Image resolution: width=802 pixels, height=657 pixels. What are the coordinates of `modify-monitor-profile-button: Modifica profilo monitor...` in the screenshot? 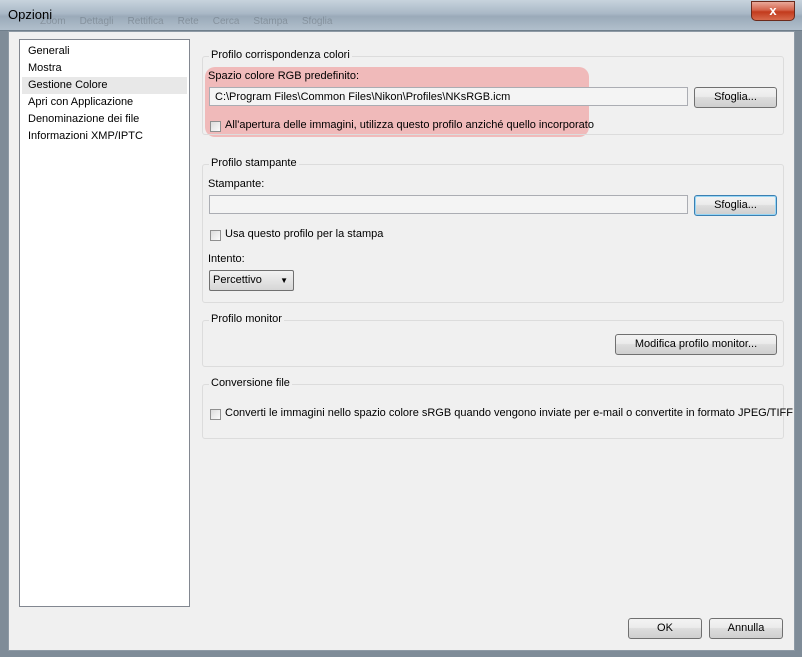 It's located at (696, 344).